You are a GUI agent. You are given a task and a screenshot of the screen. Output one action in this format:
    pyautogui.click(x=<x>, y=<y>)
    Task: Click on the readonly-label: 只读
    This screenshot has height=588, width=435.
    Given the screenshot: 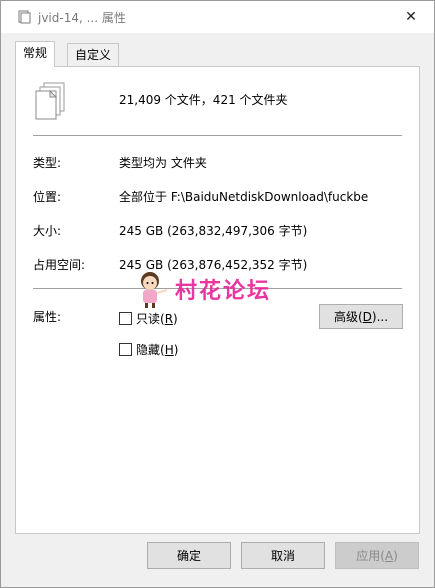 What is the action you would take?
    pyautogui.click(x=148, y=319)
    